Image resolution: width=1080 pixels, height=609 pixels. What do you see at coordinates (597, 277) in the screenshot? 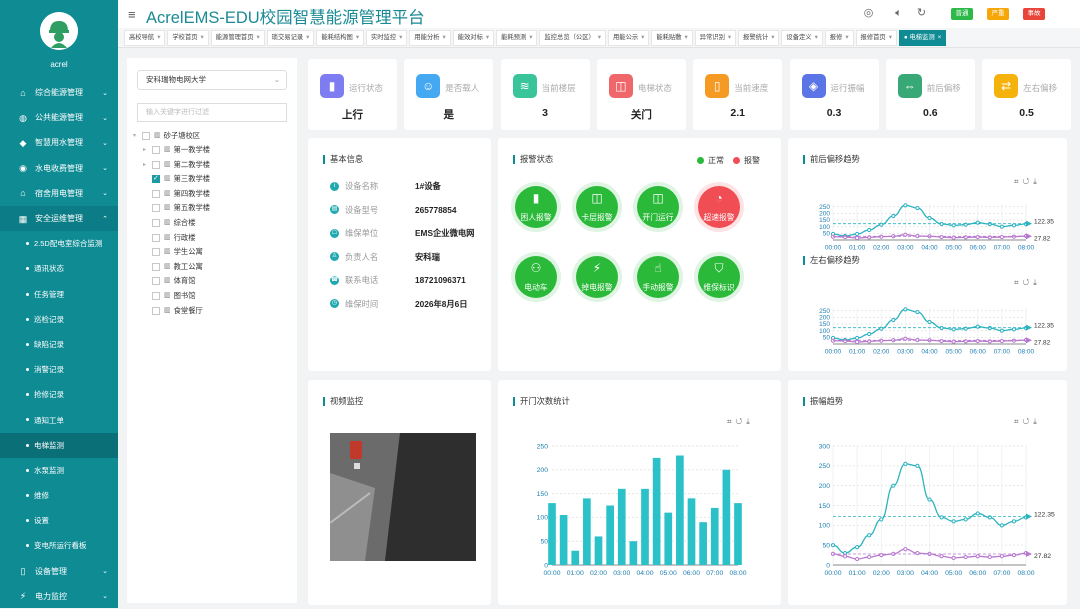
I see `alarm-indicator: ⚡︎ 掉电报警` at bounding box center [597, 277].